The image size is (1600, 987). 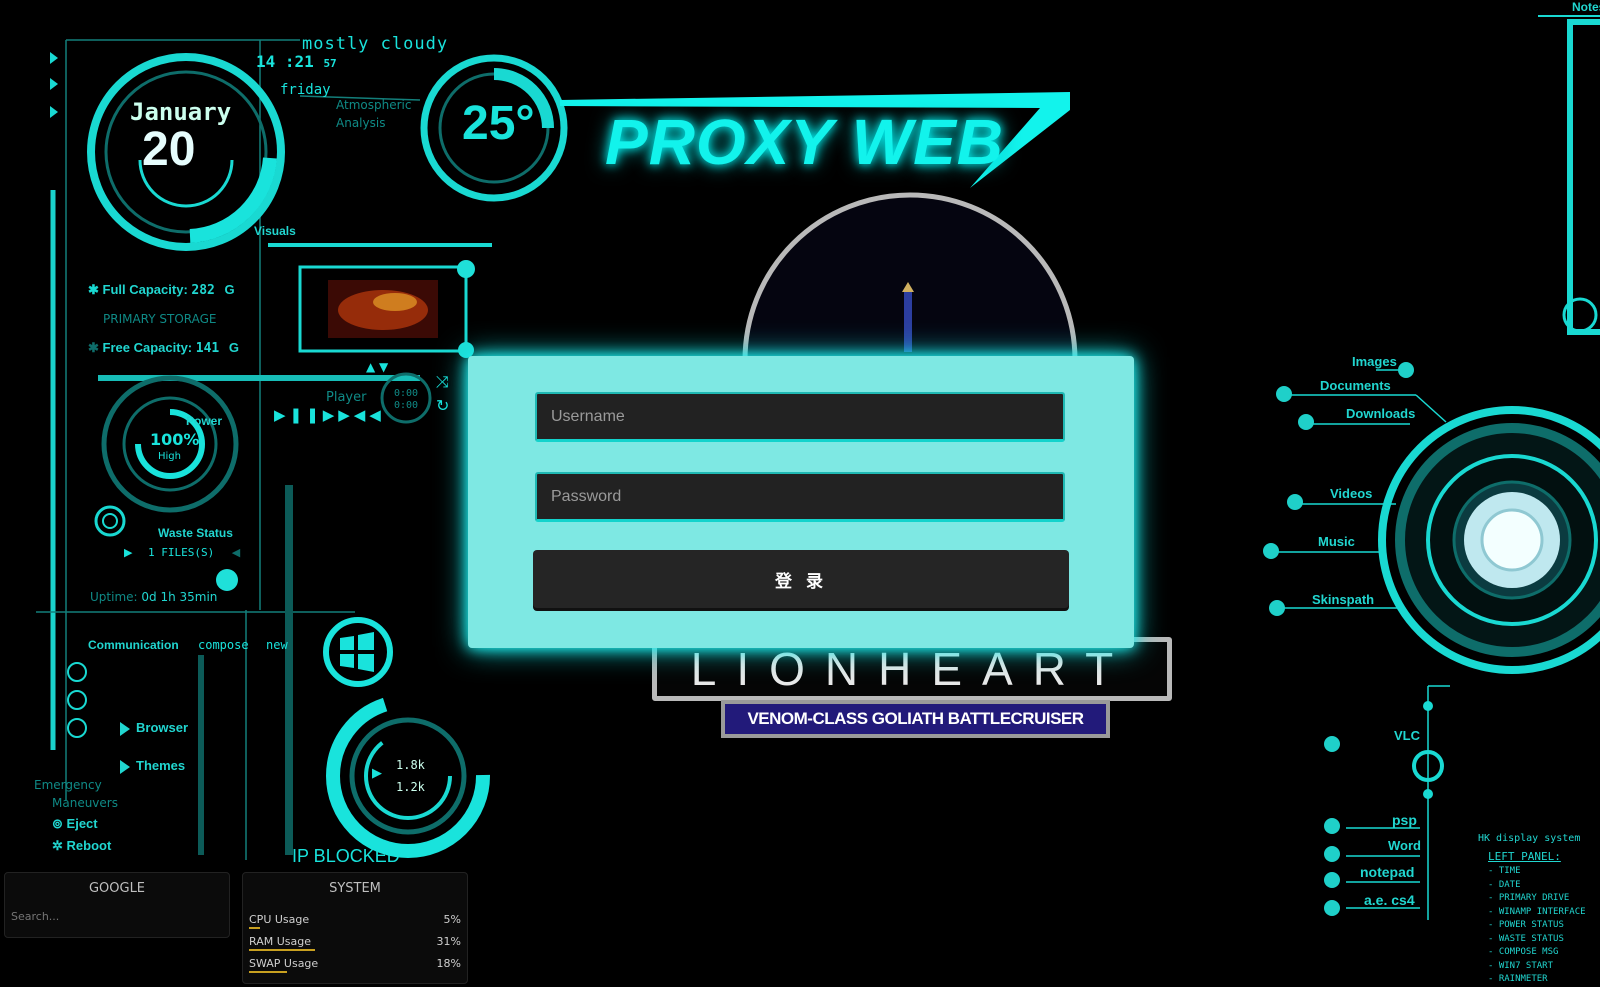 What do you see at coordinates (1380, 413) in the screenshot?
I see `downloads-link: Downloads` at bounding box center [1380, 413].